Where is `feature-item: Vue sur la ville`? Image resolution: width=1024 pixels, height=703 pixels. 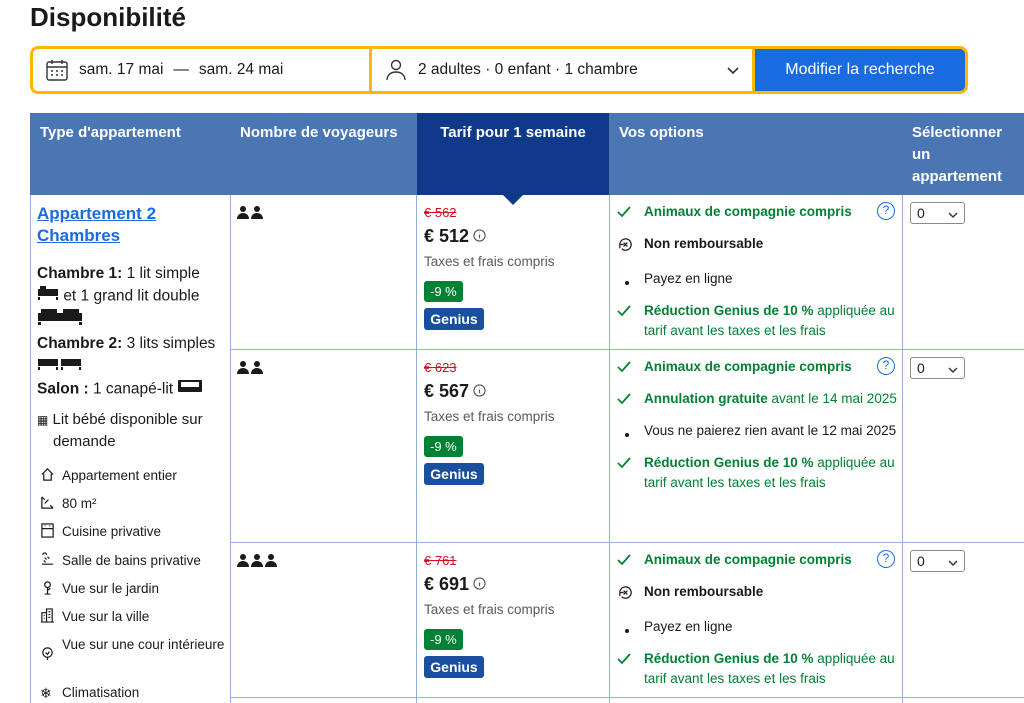
feature-item: Vue sur la ville is located at coordinates (132, 617).